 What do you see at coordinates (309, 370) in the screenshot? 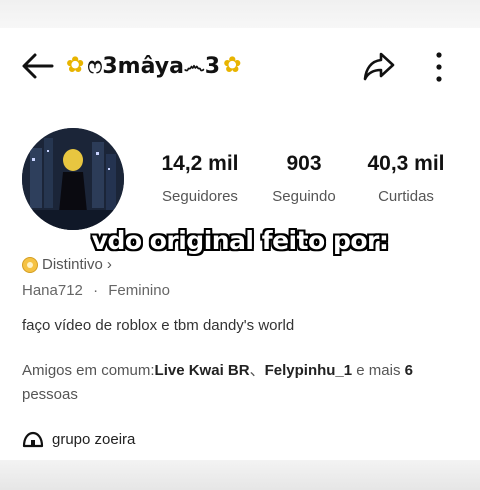
I see `mutual-friend-2: Felypinhu_1` at bounding box center [309, 370].